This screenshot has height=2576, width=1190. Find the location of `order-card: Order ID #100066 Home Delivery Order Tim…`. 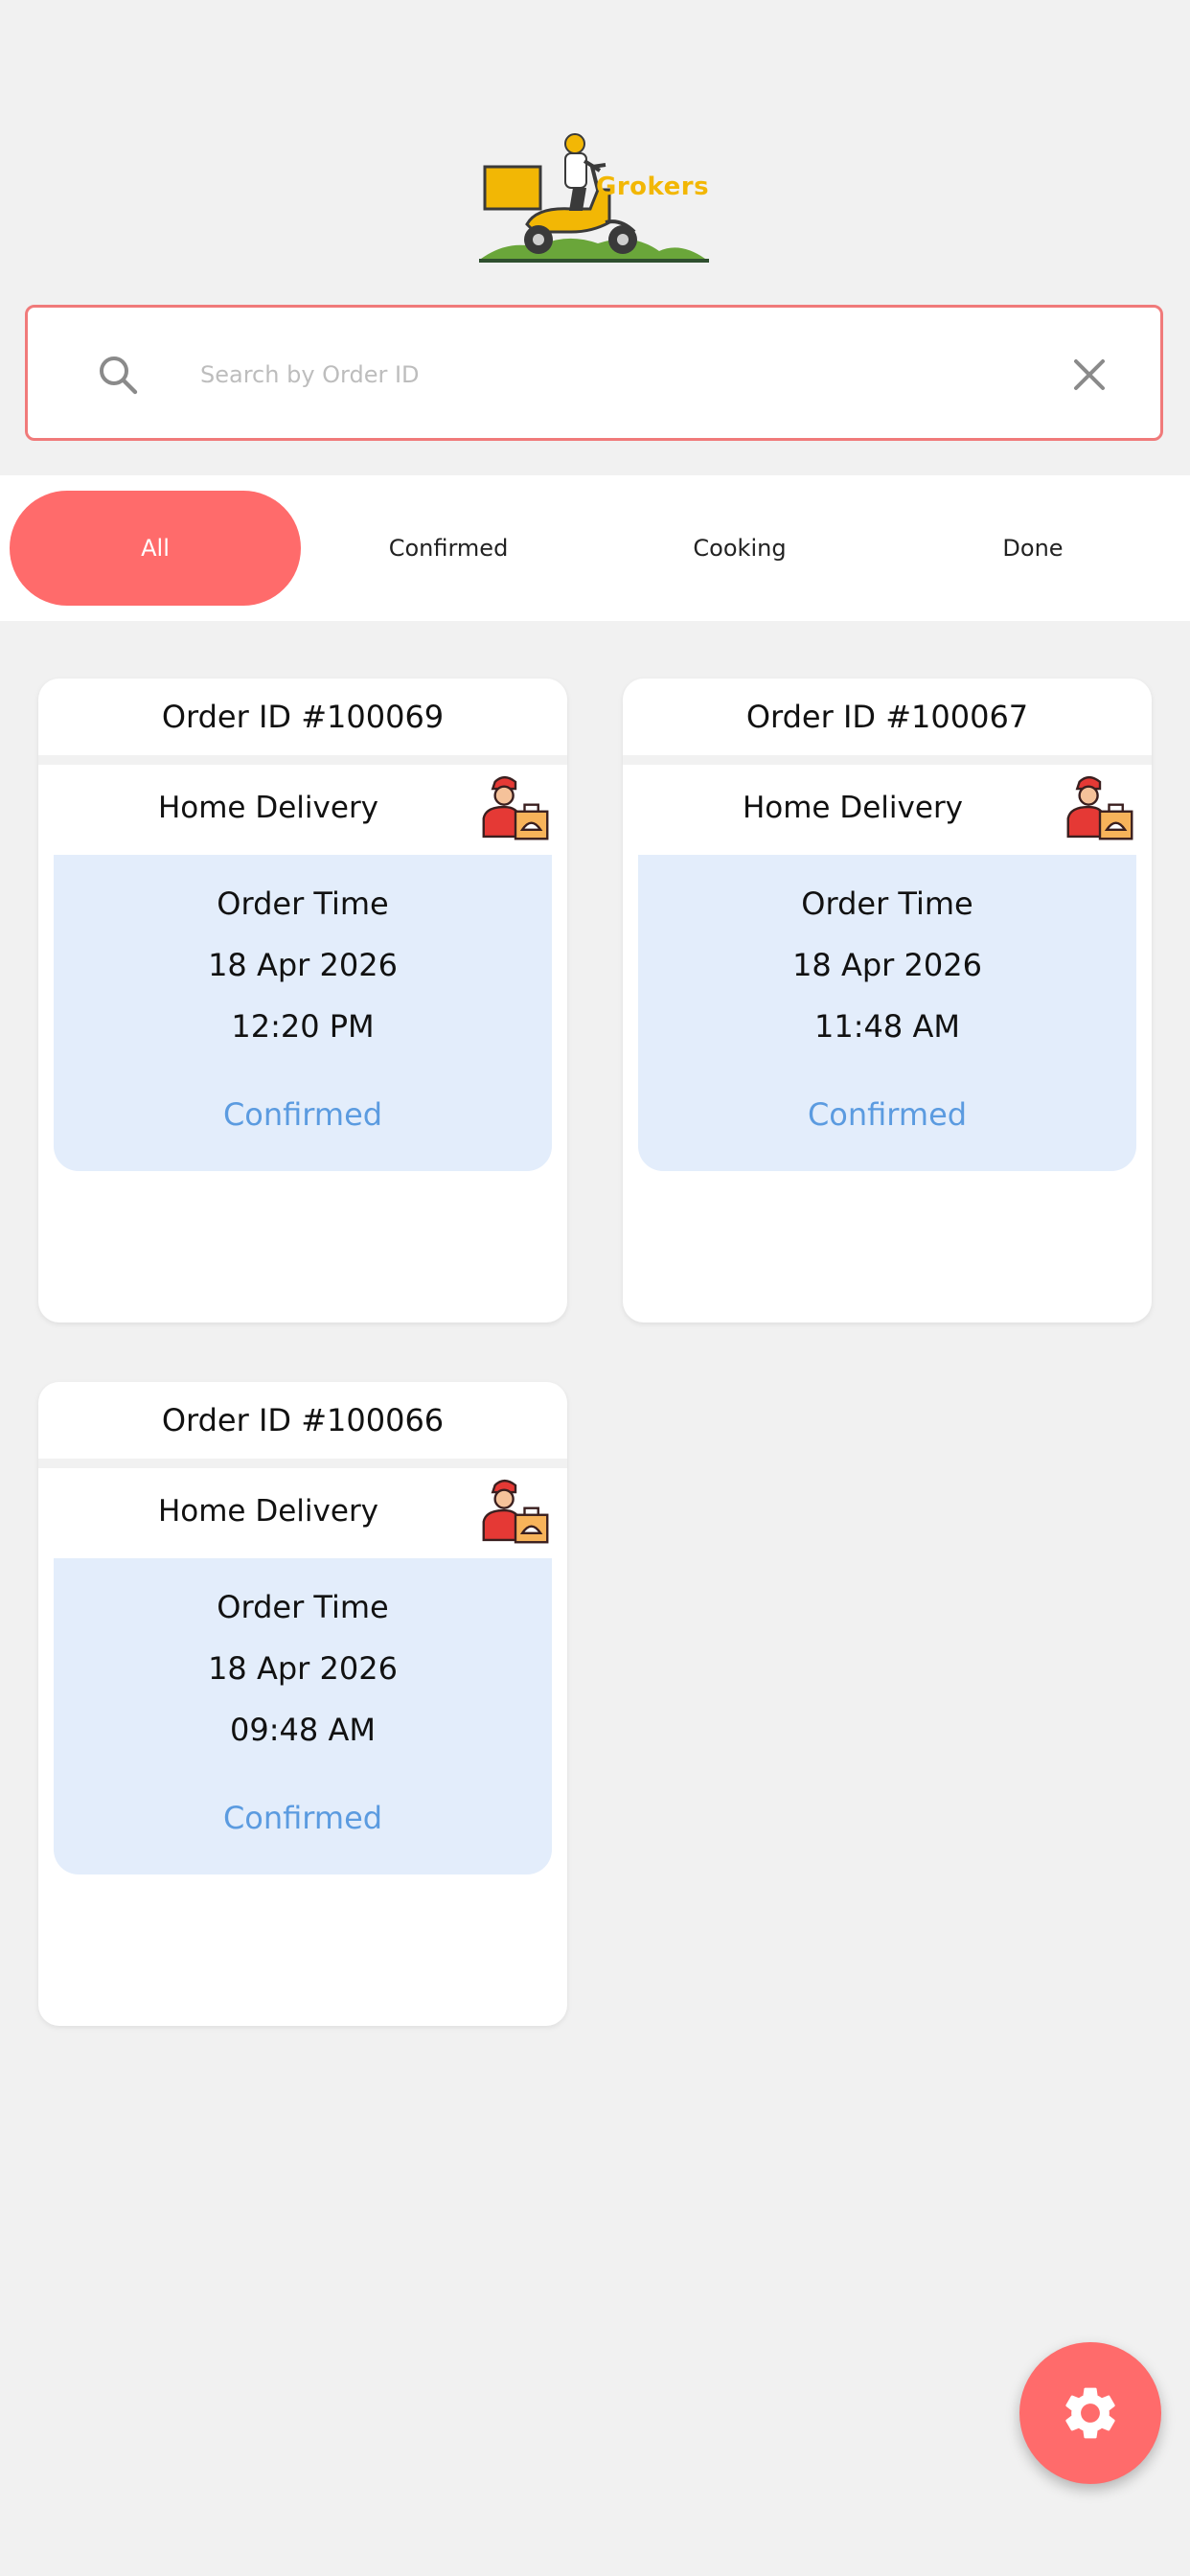

order-card: Order ID #100066 Home Delivery Order Tim… is located at coordinates (303, 1704).